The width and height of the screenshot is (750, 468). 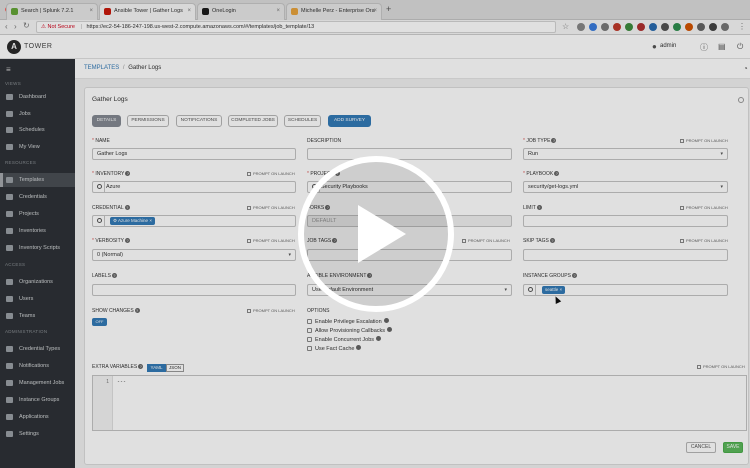 What do you see at coordinates (99, 322) in the screenshot?
I see `show-changes-toggle: OFF` at bounding box center [99, 322].